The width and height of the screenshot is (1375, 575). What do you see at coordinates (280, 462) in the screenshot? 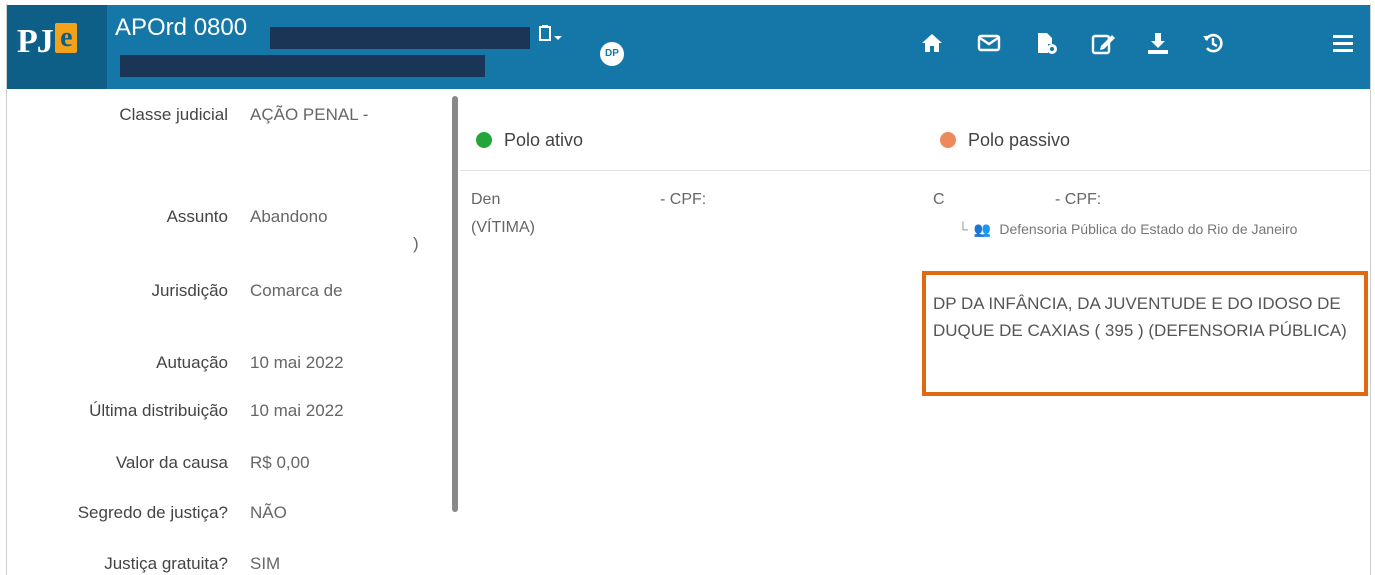
I see `field-value-valor-causa: R$ 0,00` at bounding box center [280, 462].